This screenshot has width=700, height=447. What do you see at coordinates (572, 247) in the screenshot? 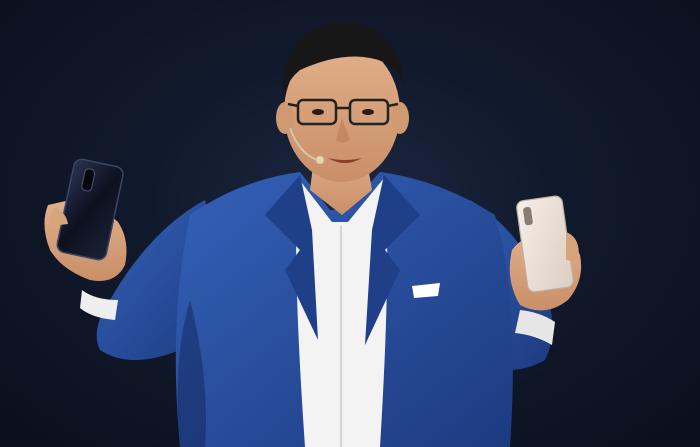
I see `right-thumb` at bounding box center [572, 247].